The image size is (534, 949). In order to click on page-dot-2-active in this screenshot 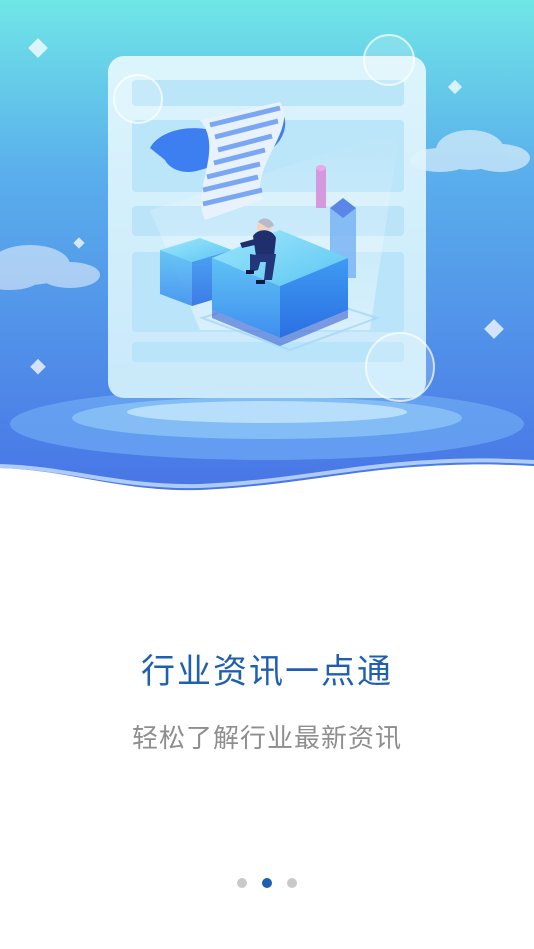, I will do `click(267, 882)`.